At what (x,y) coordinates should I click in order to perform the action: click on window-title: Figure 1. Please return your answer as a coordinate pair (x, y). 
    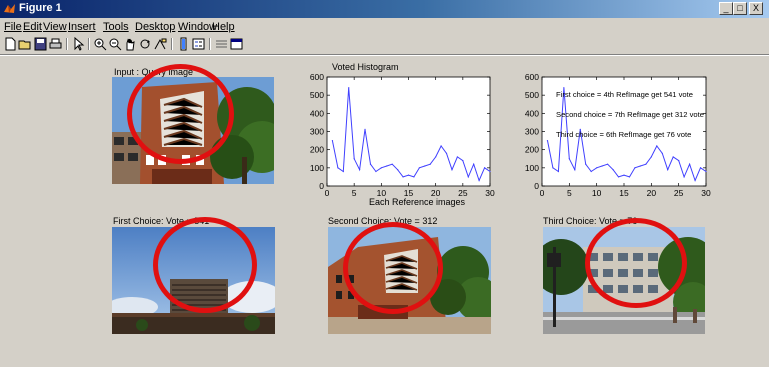
    Looking at the image, I should click on (40, 8).